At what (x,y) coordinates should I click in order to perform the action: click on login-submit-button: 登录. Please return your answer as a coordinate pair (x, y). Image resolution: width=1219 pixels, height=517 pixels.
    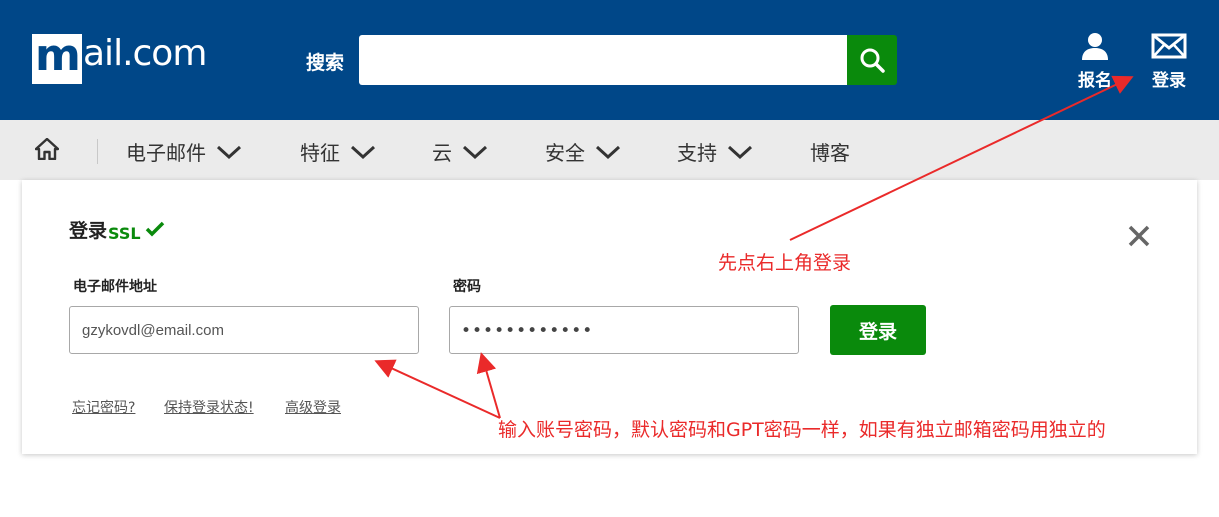
    Looking at the image, I should click on (878, 330).